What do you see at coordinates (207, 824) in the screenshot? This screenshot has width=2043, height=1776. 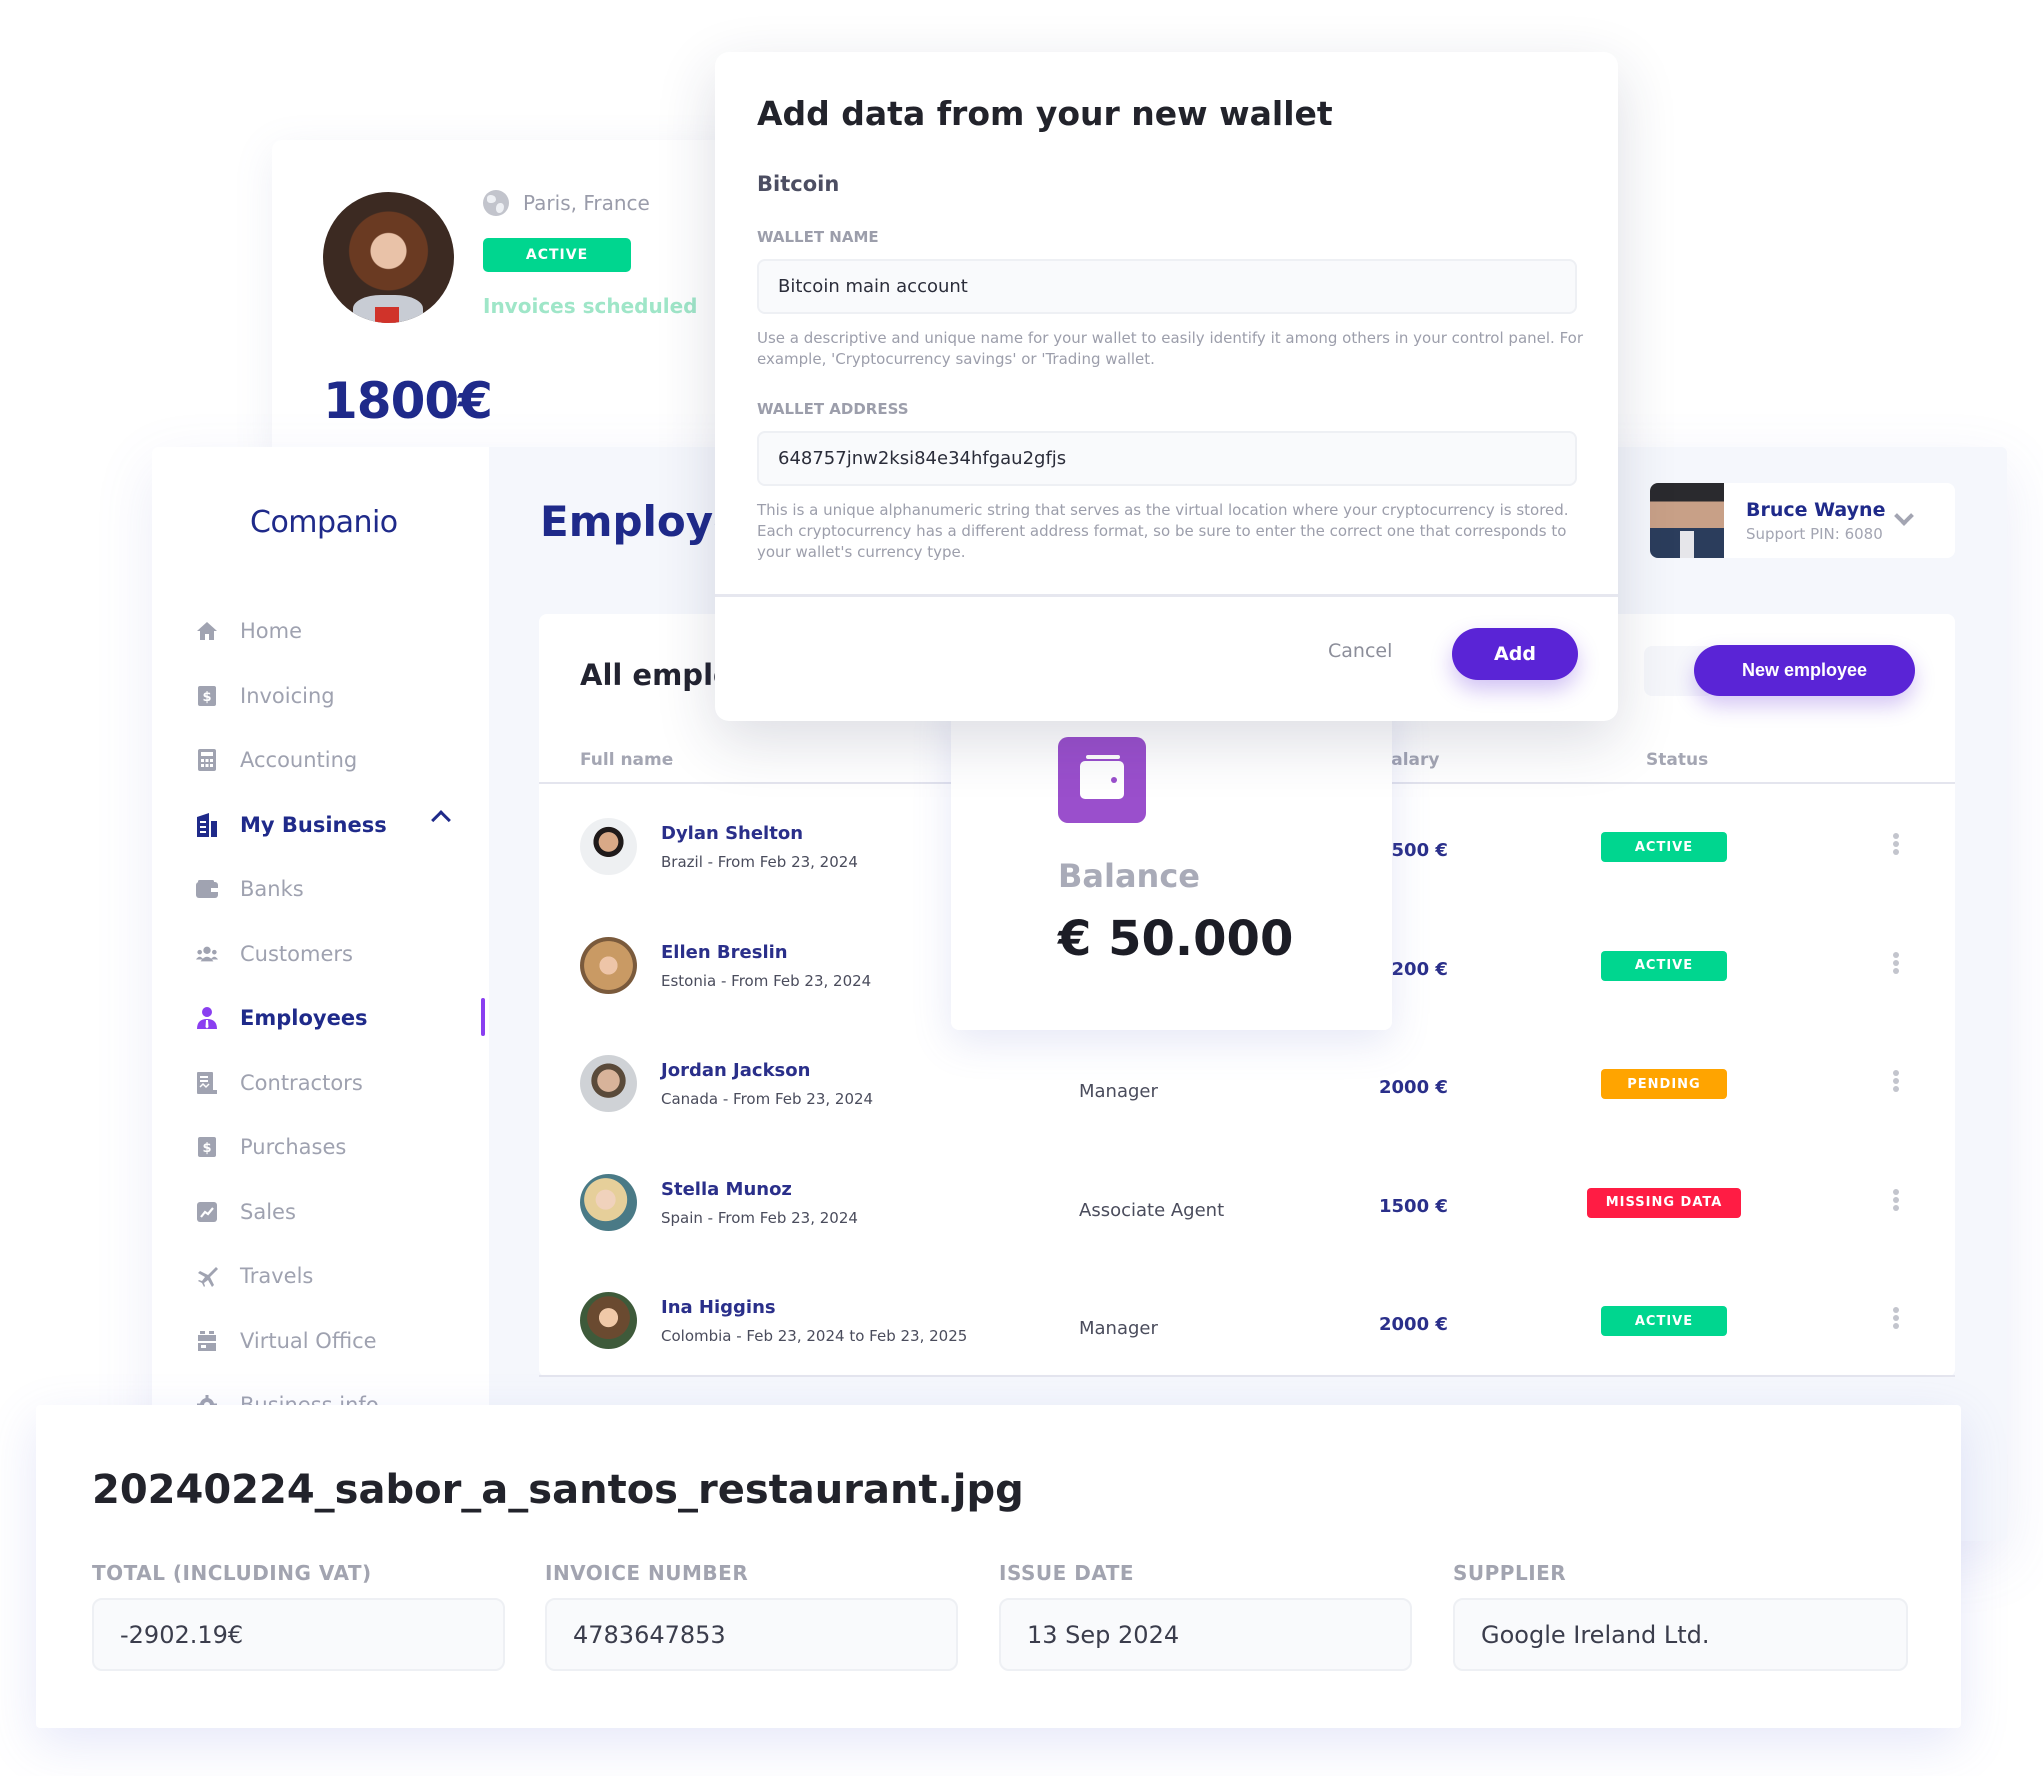 I see `building-icon` at bounding box center [207, 824].